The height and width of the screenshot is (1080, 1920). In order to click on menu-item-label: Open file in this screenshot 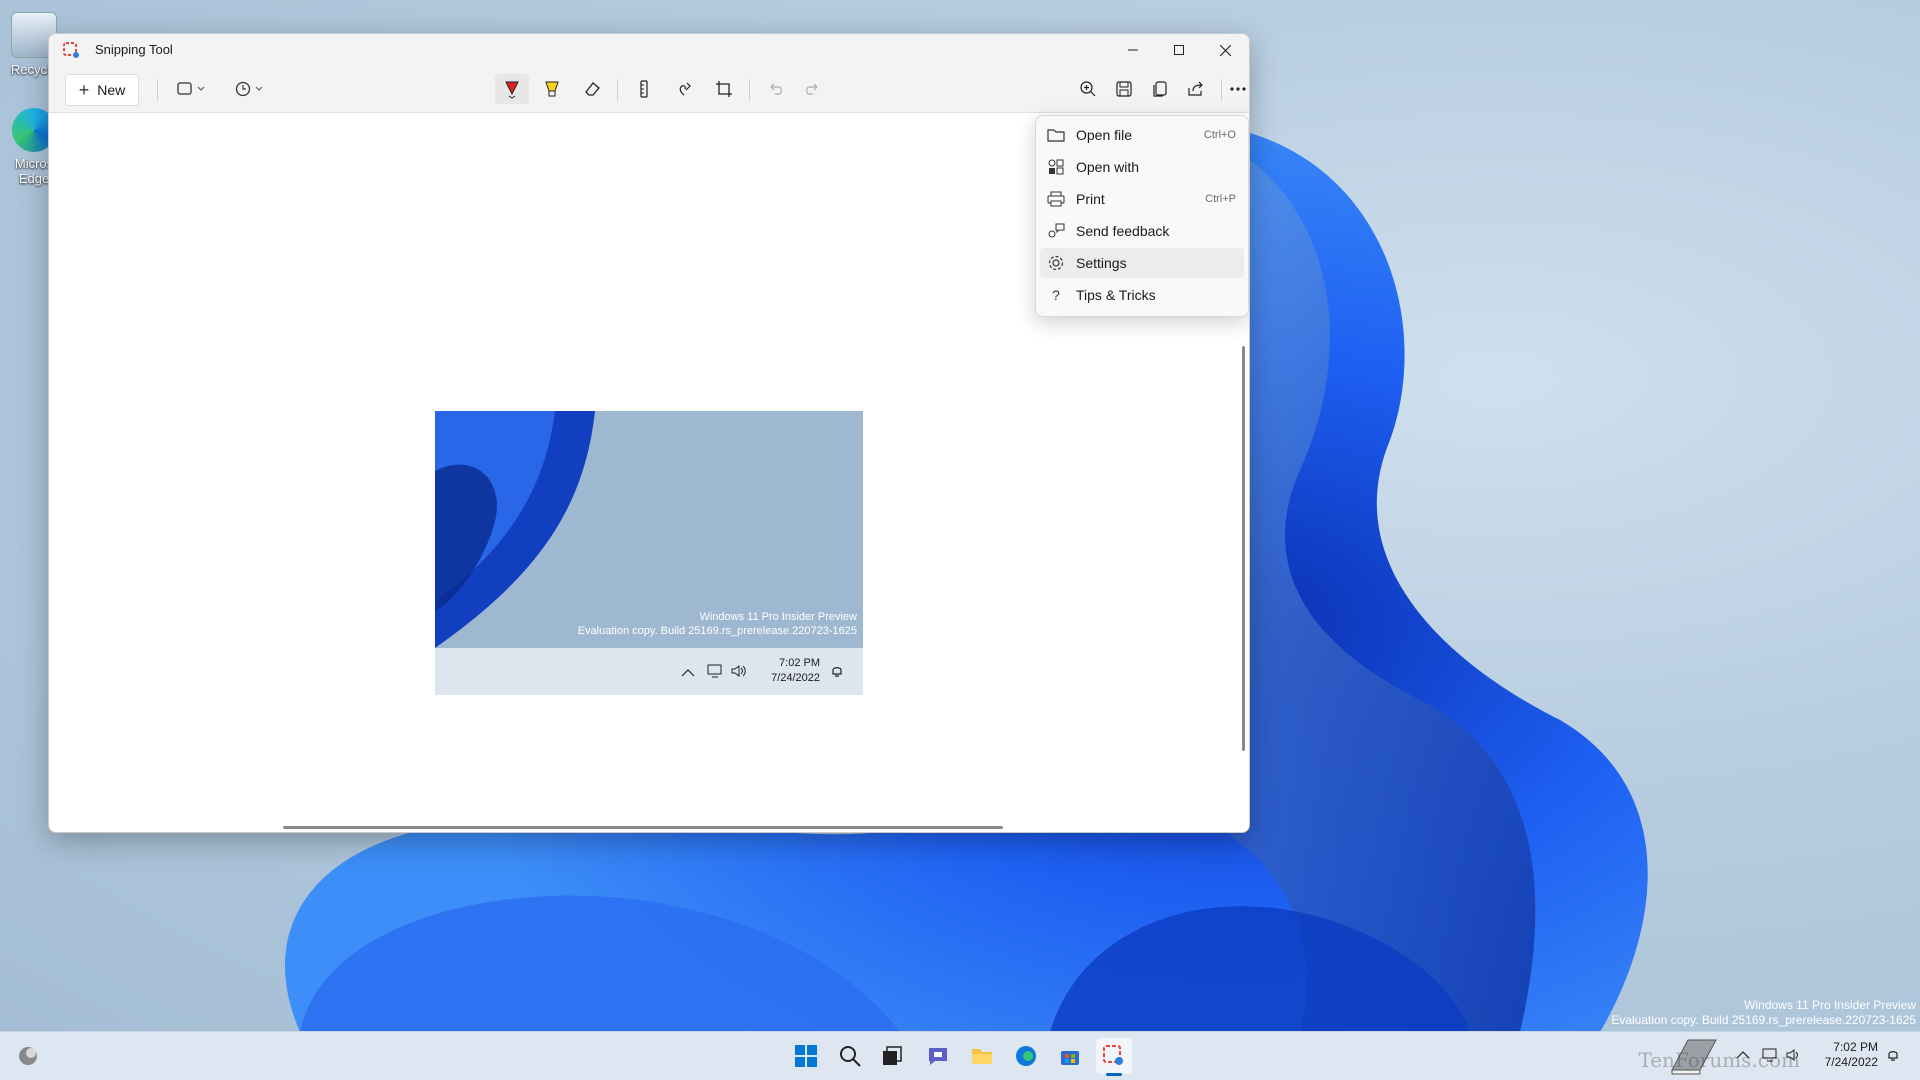, I will do `click(1104, 135)`.